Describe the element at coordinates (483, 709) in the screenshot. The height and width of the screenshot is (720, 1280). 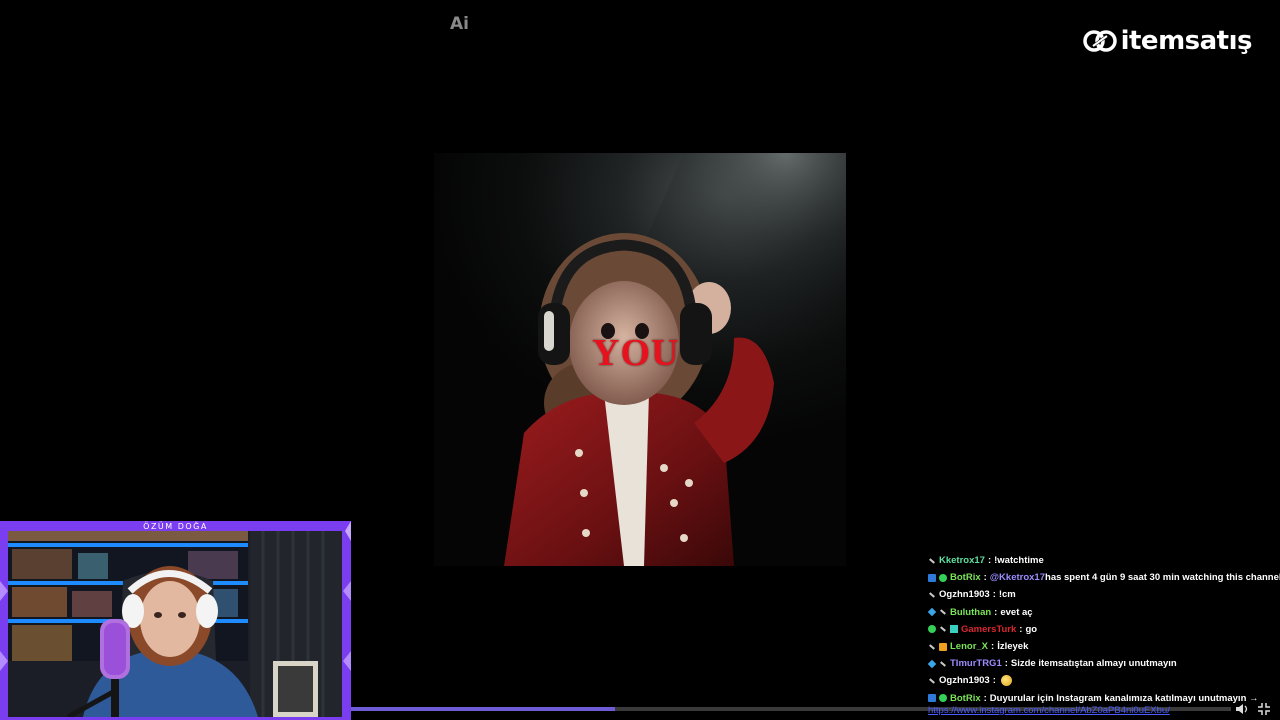
I see `playback-progress-fill` at that location.